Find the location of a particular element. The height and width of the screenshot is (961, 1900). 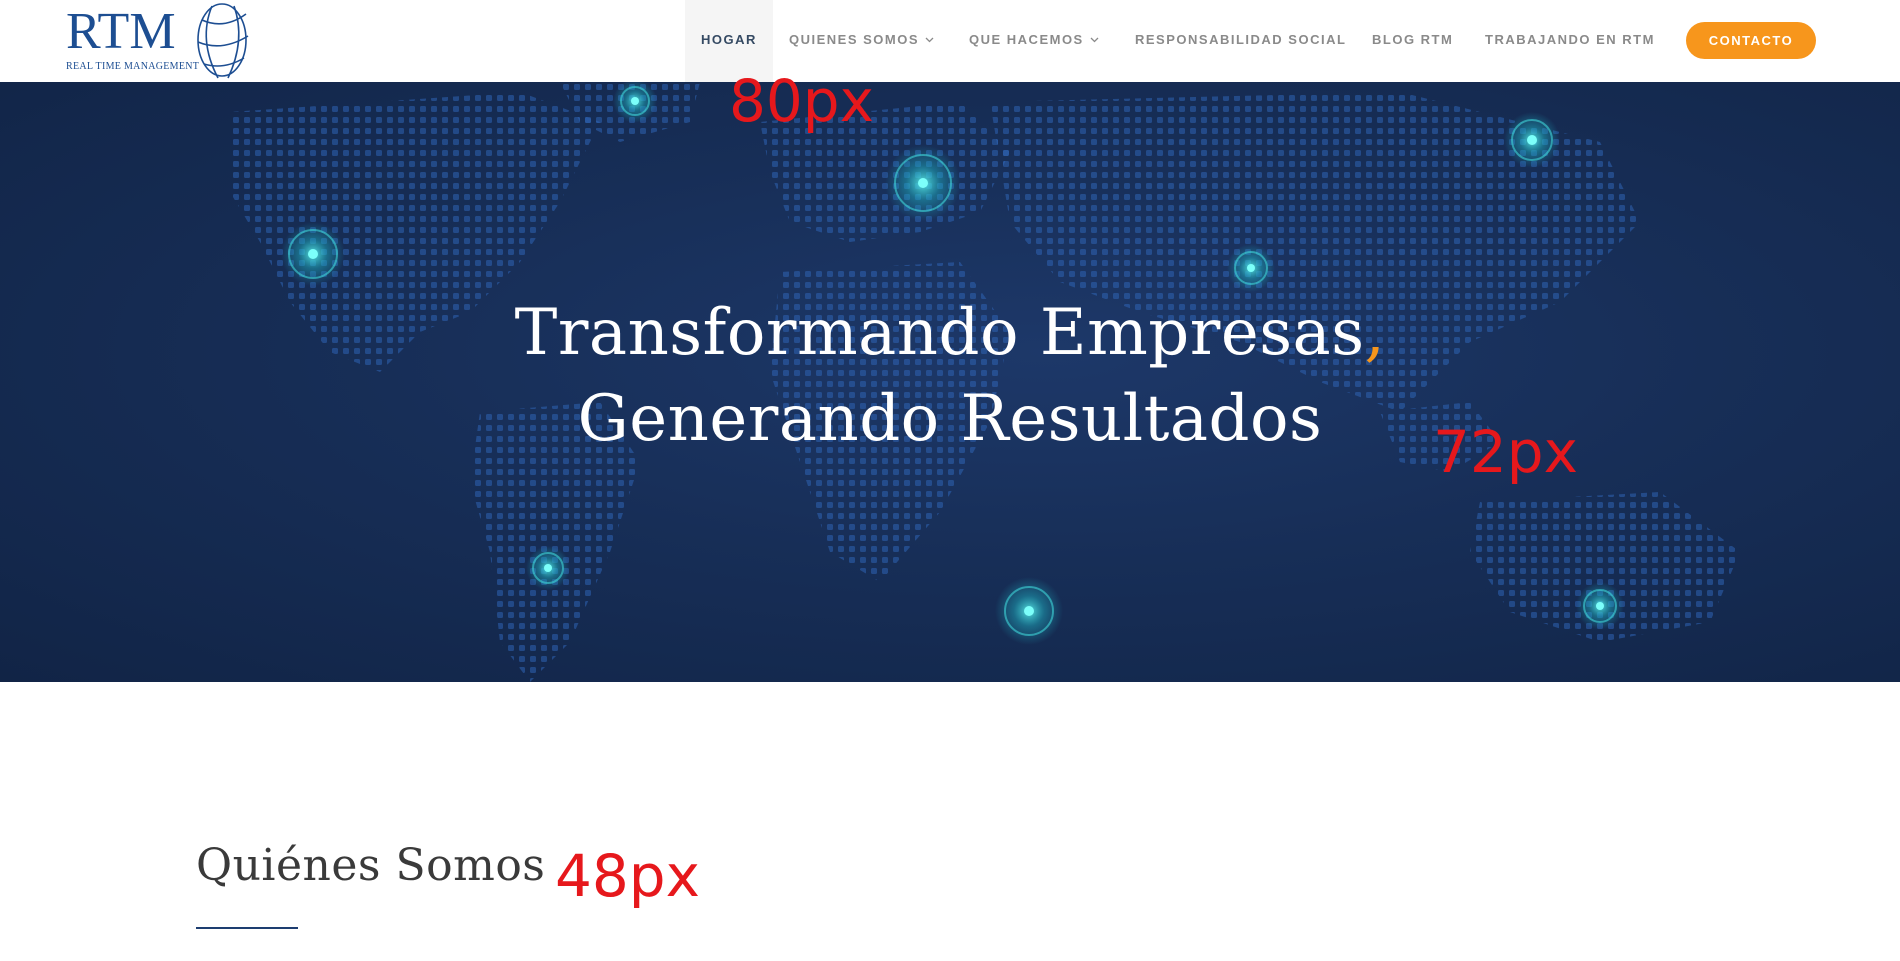

annotation-80px: 80px is located at coordinates (801, 101).